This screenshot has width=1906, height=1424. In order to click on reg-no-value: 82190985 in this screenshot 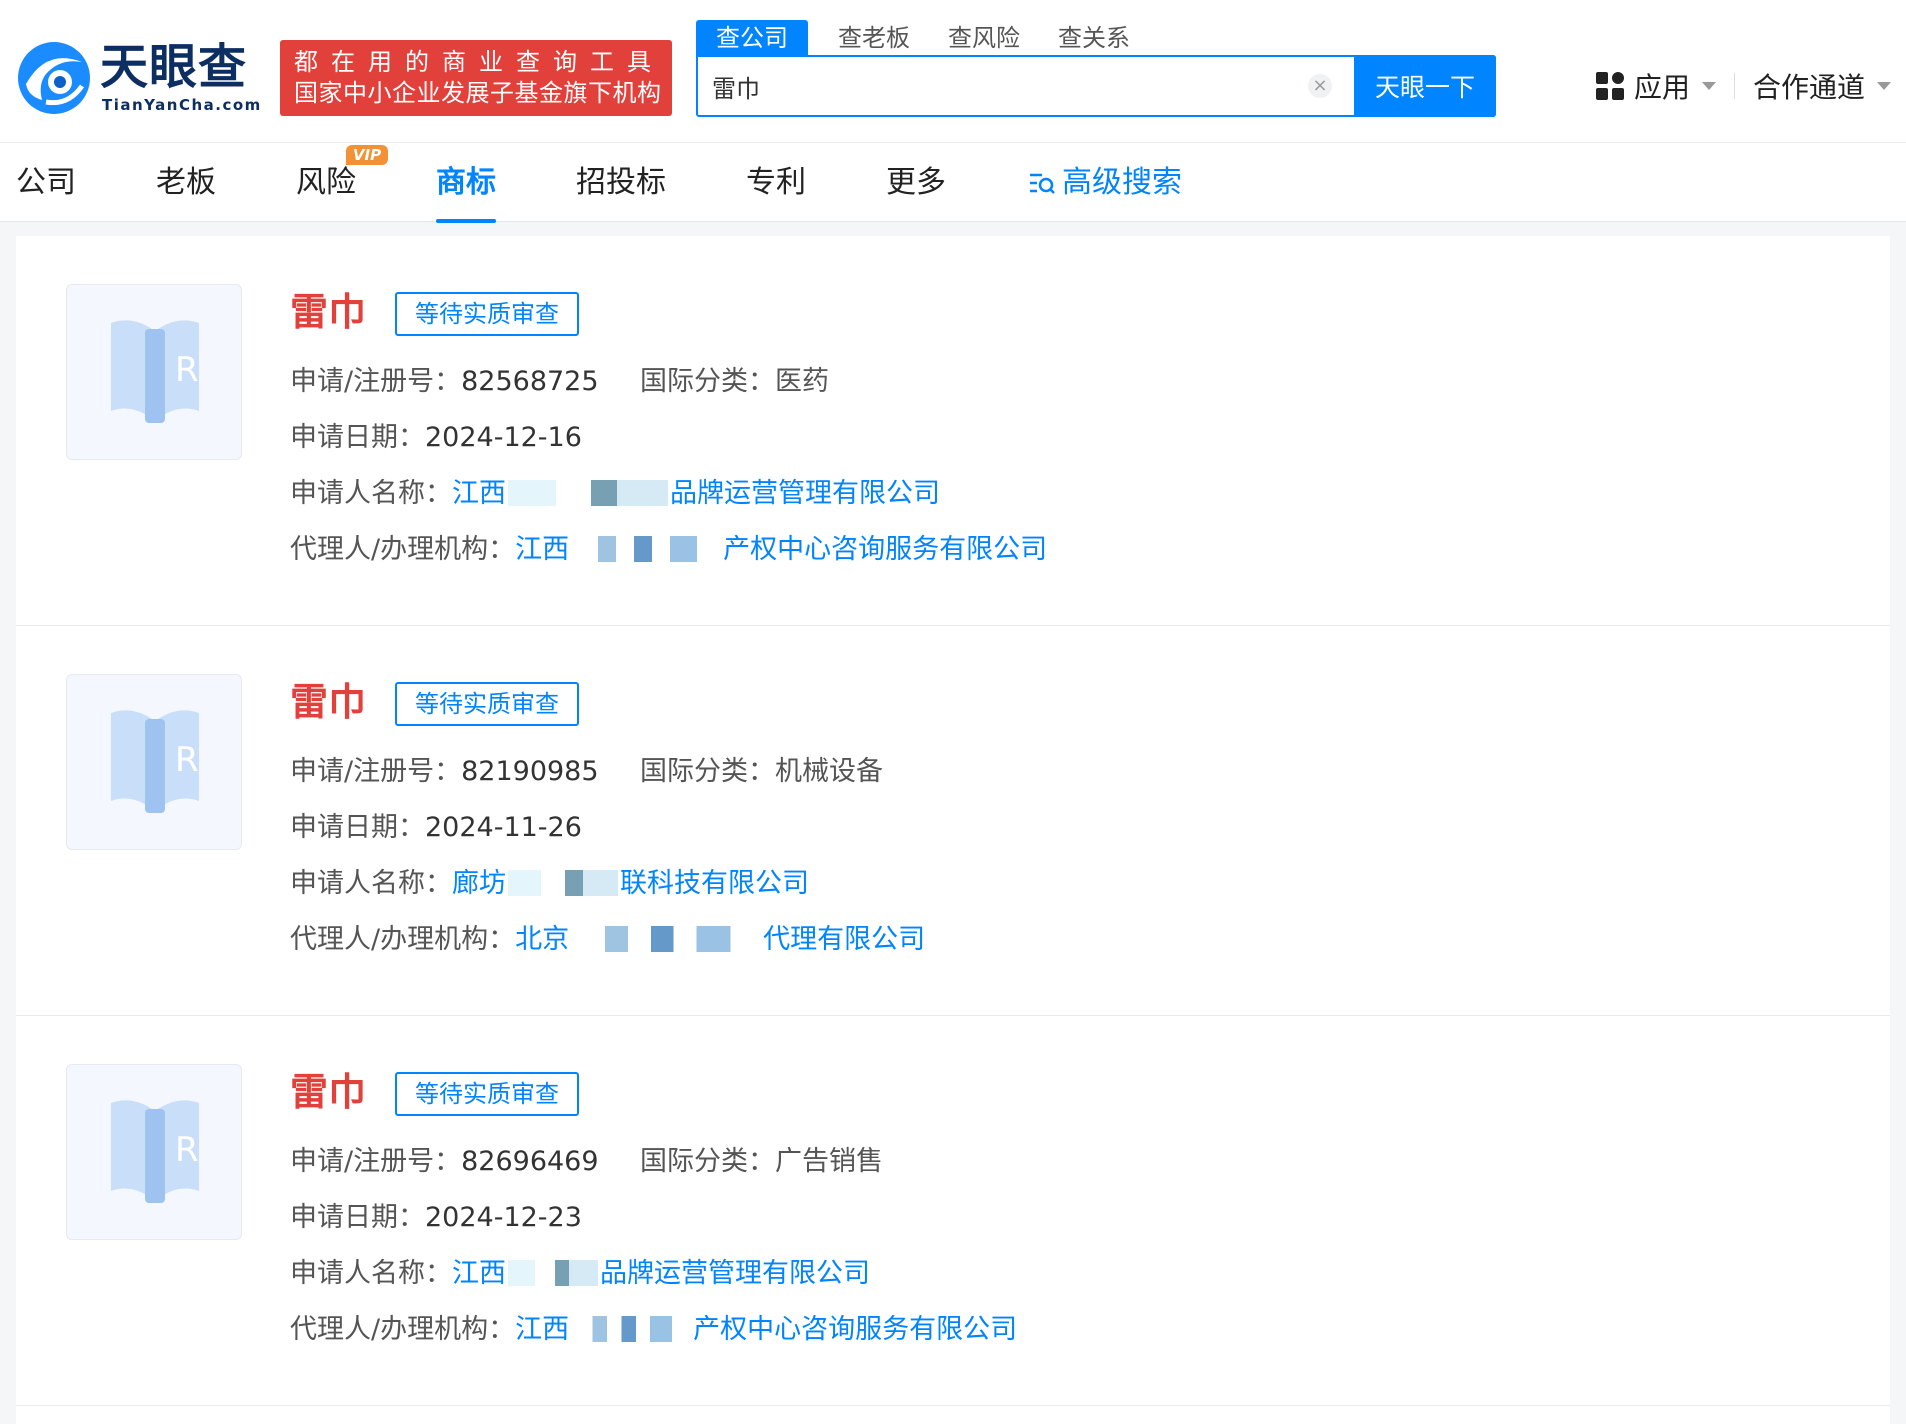, I will do `click(530, 771)`.